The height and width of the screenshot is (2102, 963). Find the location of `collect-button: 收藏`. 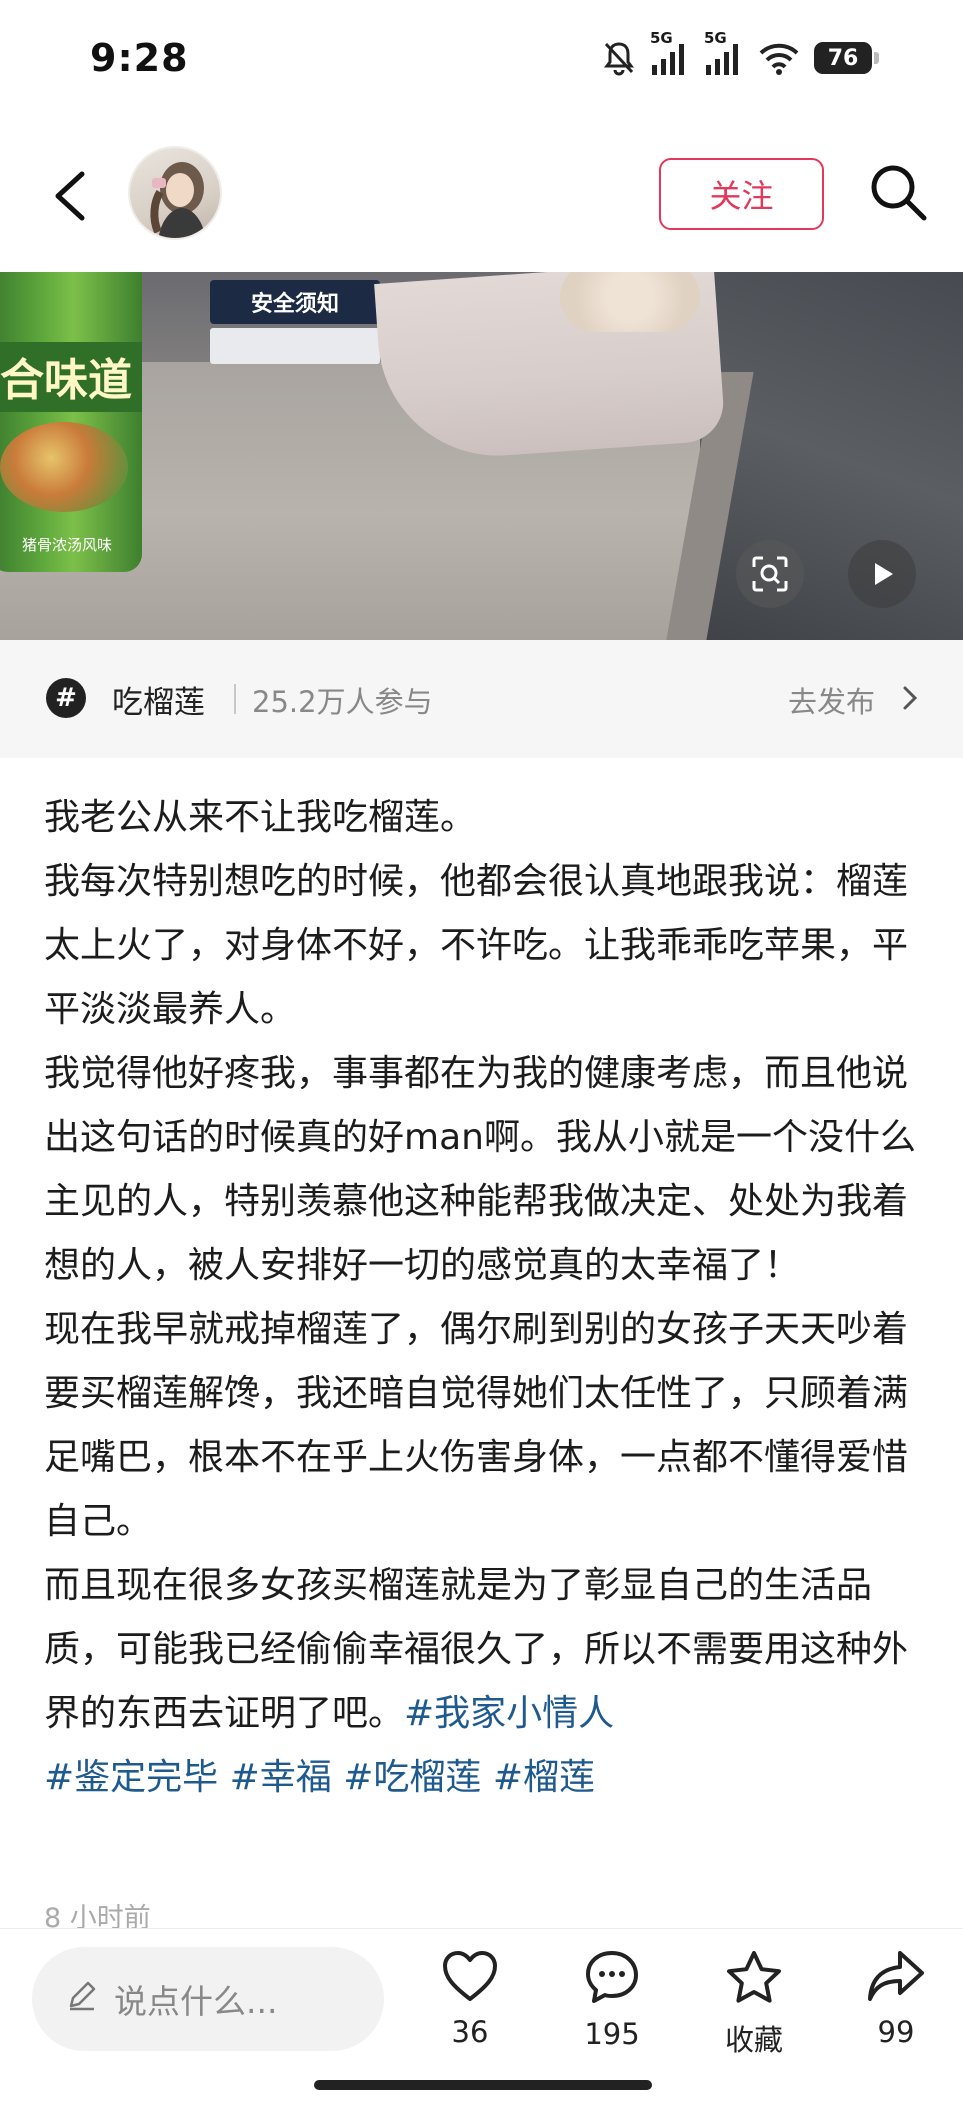

collect-button: 收藏 is located at coordinates (754, 2004).